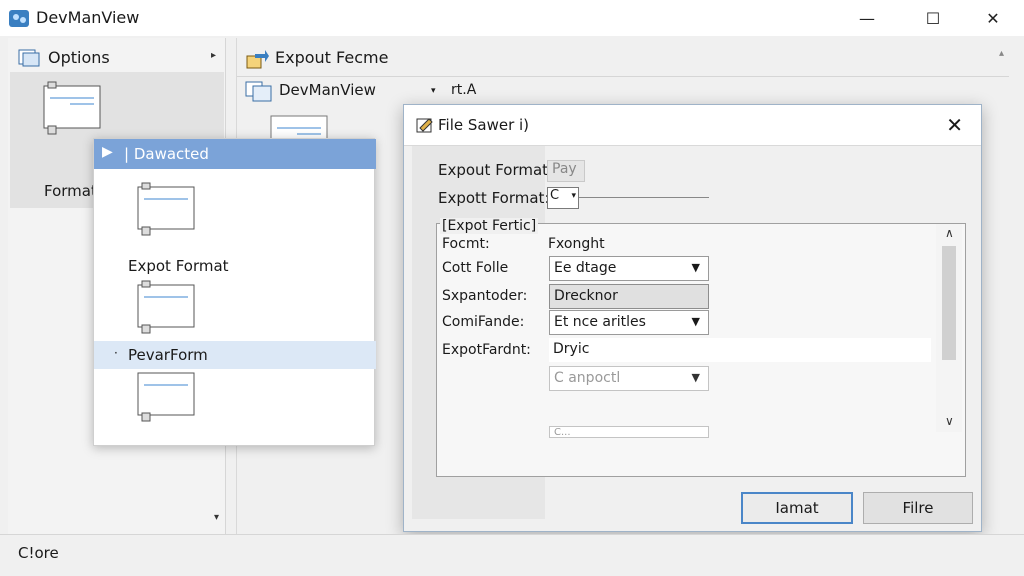 Image resolution: width=1024 pixels, height=576 pixels. What do you see at coordinates (88, 17) in the screenshot?
I see `window-title: DevManView` at bounding box center [88, 17].